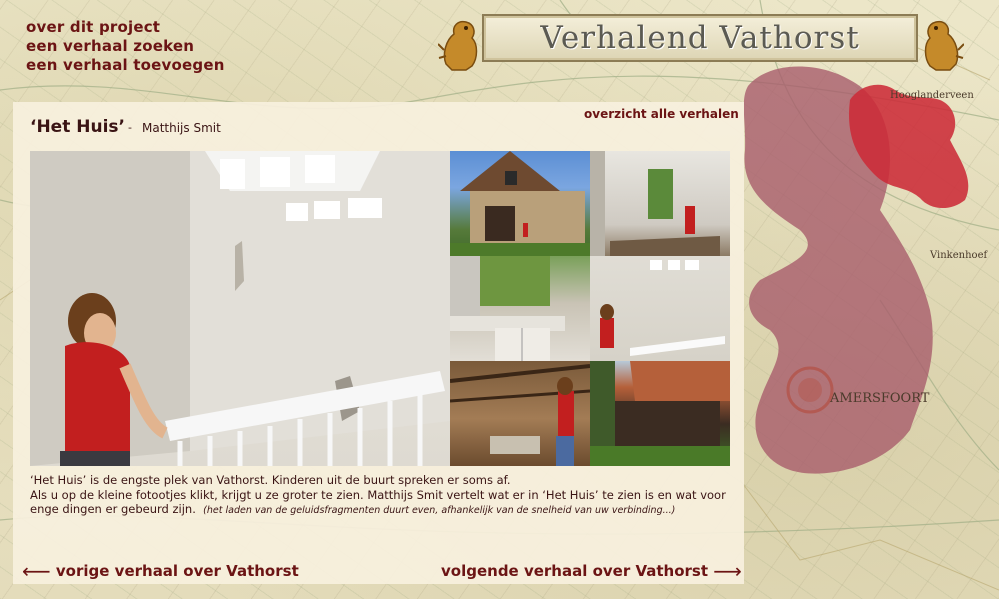 This screenshot has height=599, width=999. Describe the element at coordinates (125, 65) in the screenshot. I see `nav-link-add-story: een verhaal toevoegen` at that location.